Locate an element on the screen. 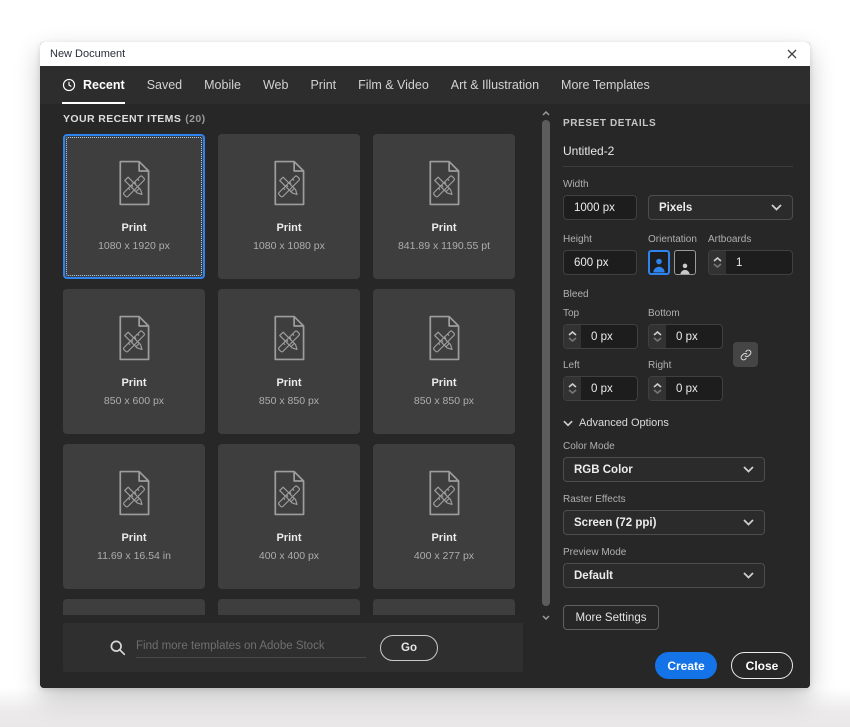 This screenshot has width=850, height=727. bleed-left-stepper: 0 px is located at coordinates (600, 388).